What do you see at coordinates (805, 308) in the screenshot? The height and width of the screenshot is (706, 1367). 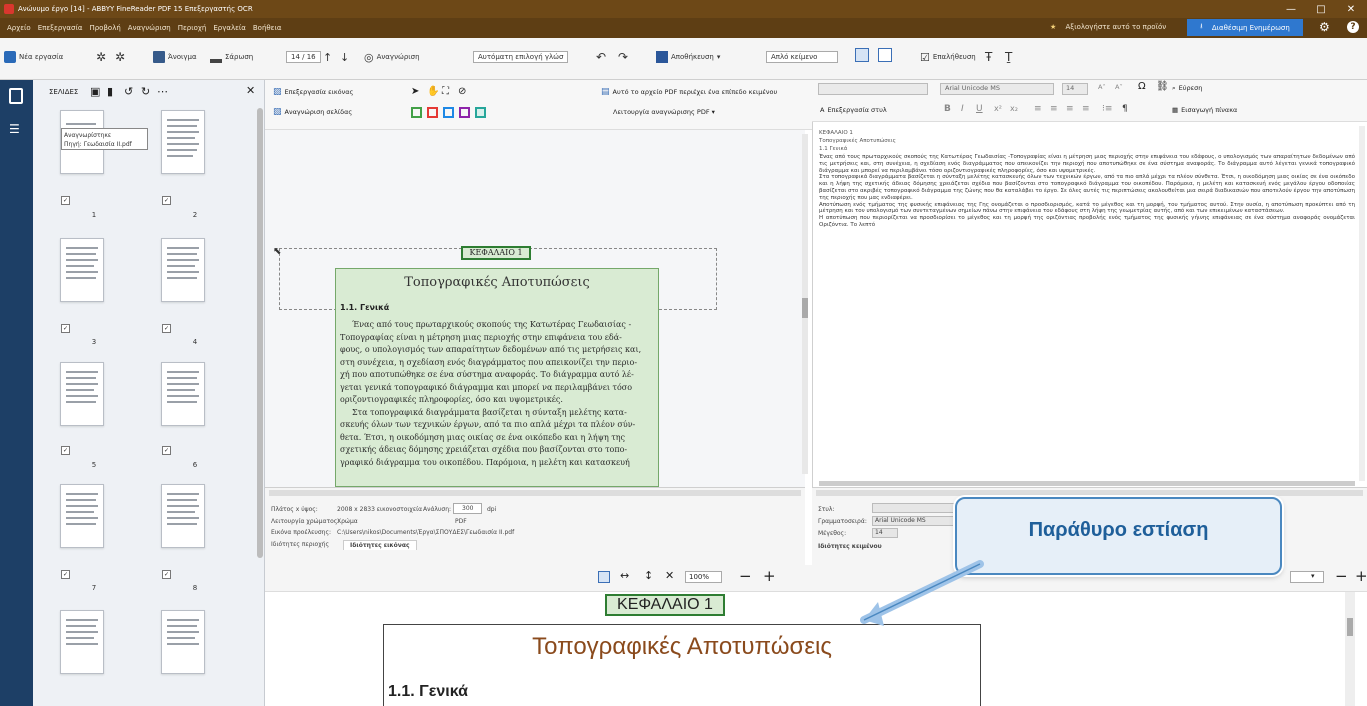 I see `image-scroll-thumb` at bounding box center [805, 308].